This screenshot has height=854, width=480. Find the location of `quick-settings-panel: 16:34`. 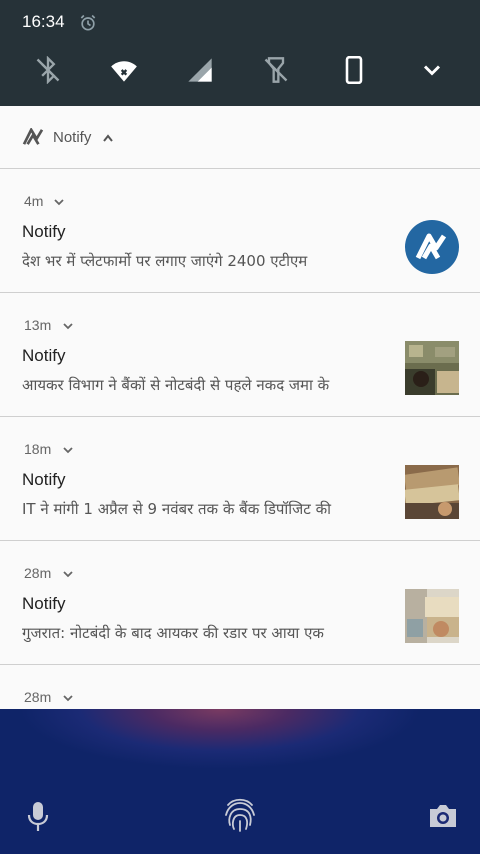

quick-settings-panel: 16:34 is located at coordinates (240, 53).